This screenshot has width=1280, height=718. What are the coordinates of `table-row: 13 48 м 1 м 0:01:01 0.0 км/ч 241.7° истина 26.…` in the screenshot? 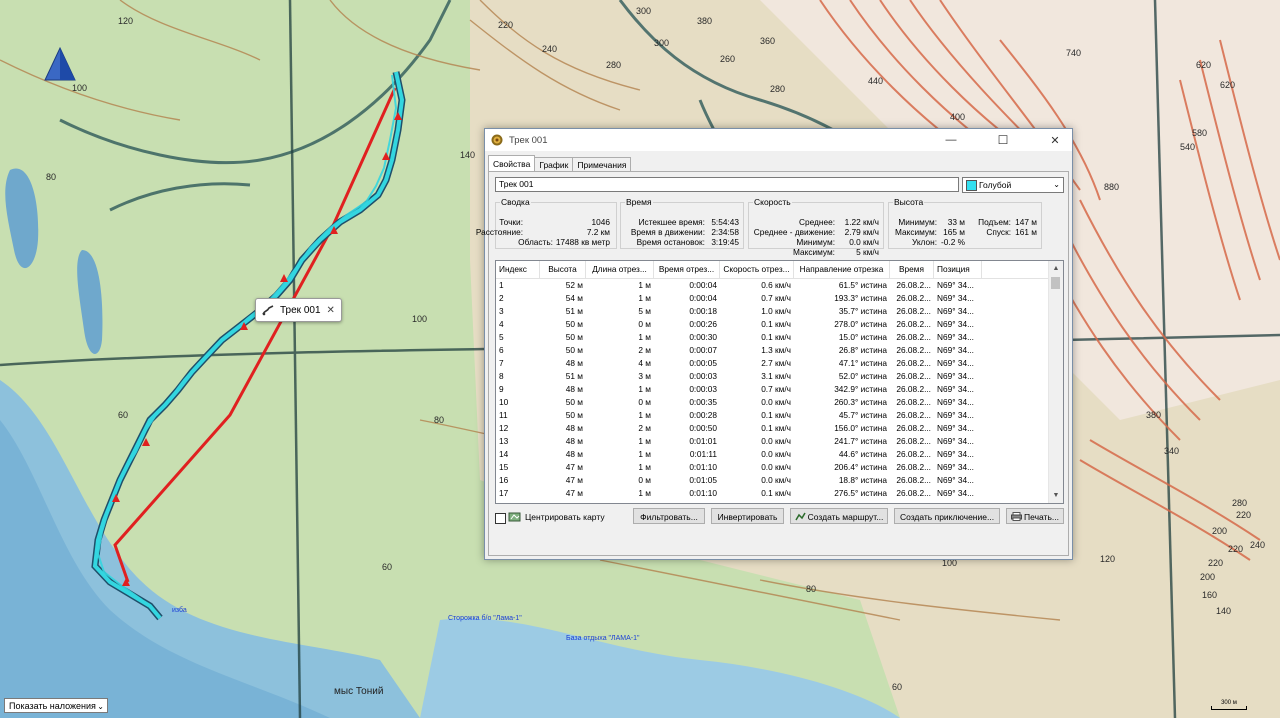 It's located at (779, 441).